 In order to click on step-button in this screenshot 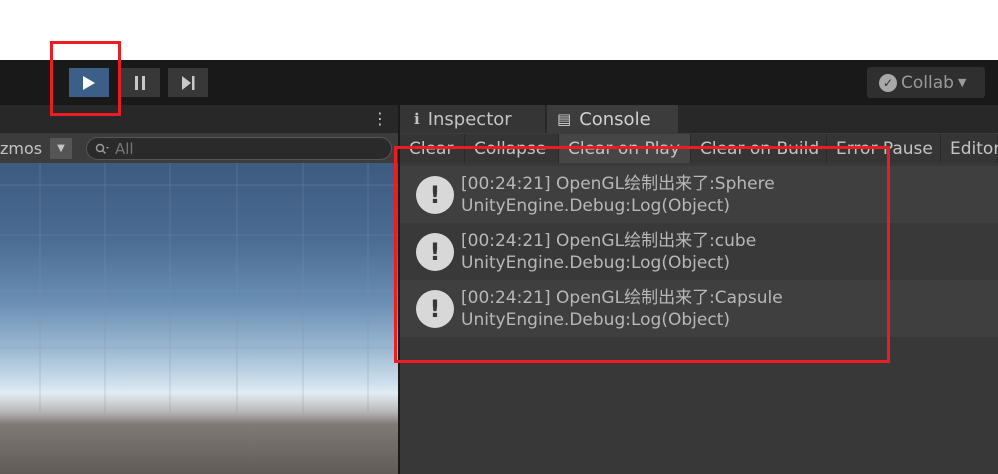, I will do `click(188, 82)`.